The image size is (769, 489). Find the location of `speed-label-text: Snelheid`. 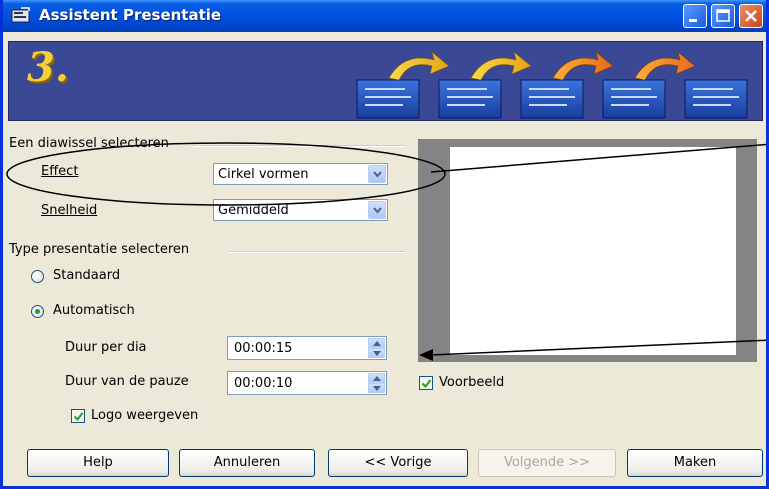

speed-label-text: Snelheid is located at coordinates (69, 210).